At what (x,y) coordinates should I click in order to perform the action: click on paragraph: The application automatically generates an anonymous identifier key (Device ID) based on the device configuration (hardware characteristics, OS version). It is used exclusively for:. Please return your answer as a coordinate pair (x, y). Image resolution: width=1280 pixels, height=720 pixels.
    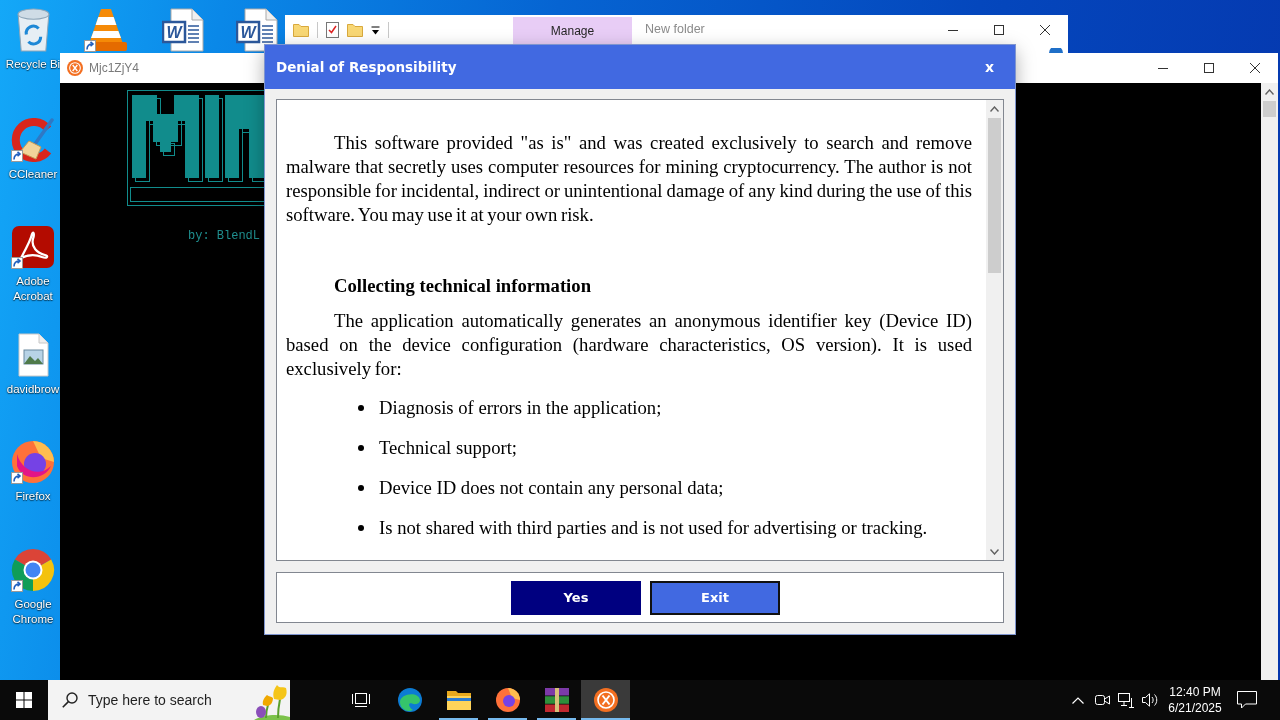
    Looking at the image, I should click on (629, 345).